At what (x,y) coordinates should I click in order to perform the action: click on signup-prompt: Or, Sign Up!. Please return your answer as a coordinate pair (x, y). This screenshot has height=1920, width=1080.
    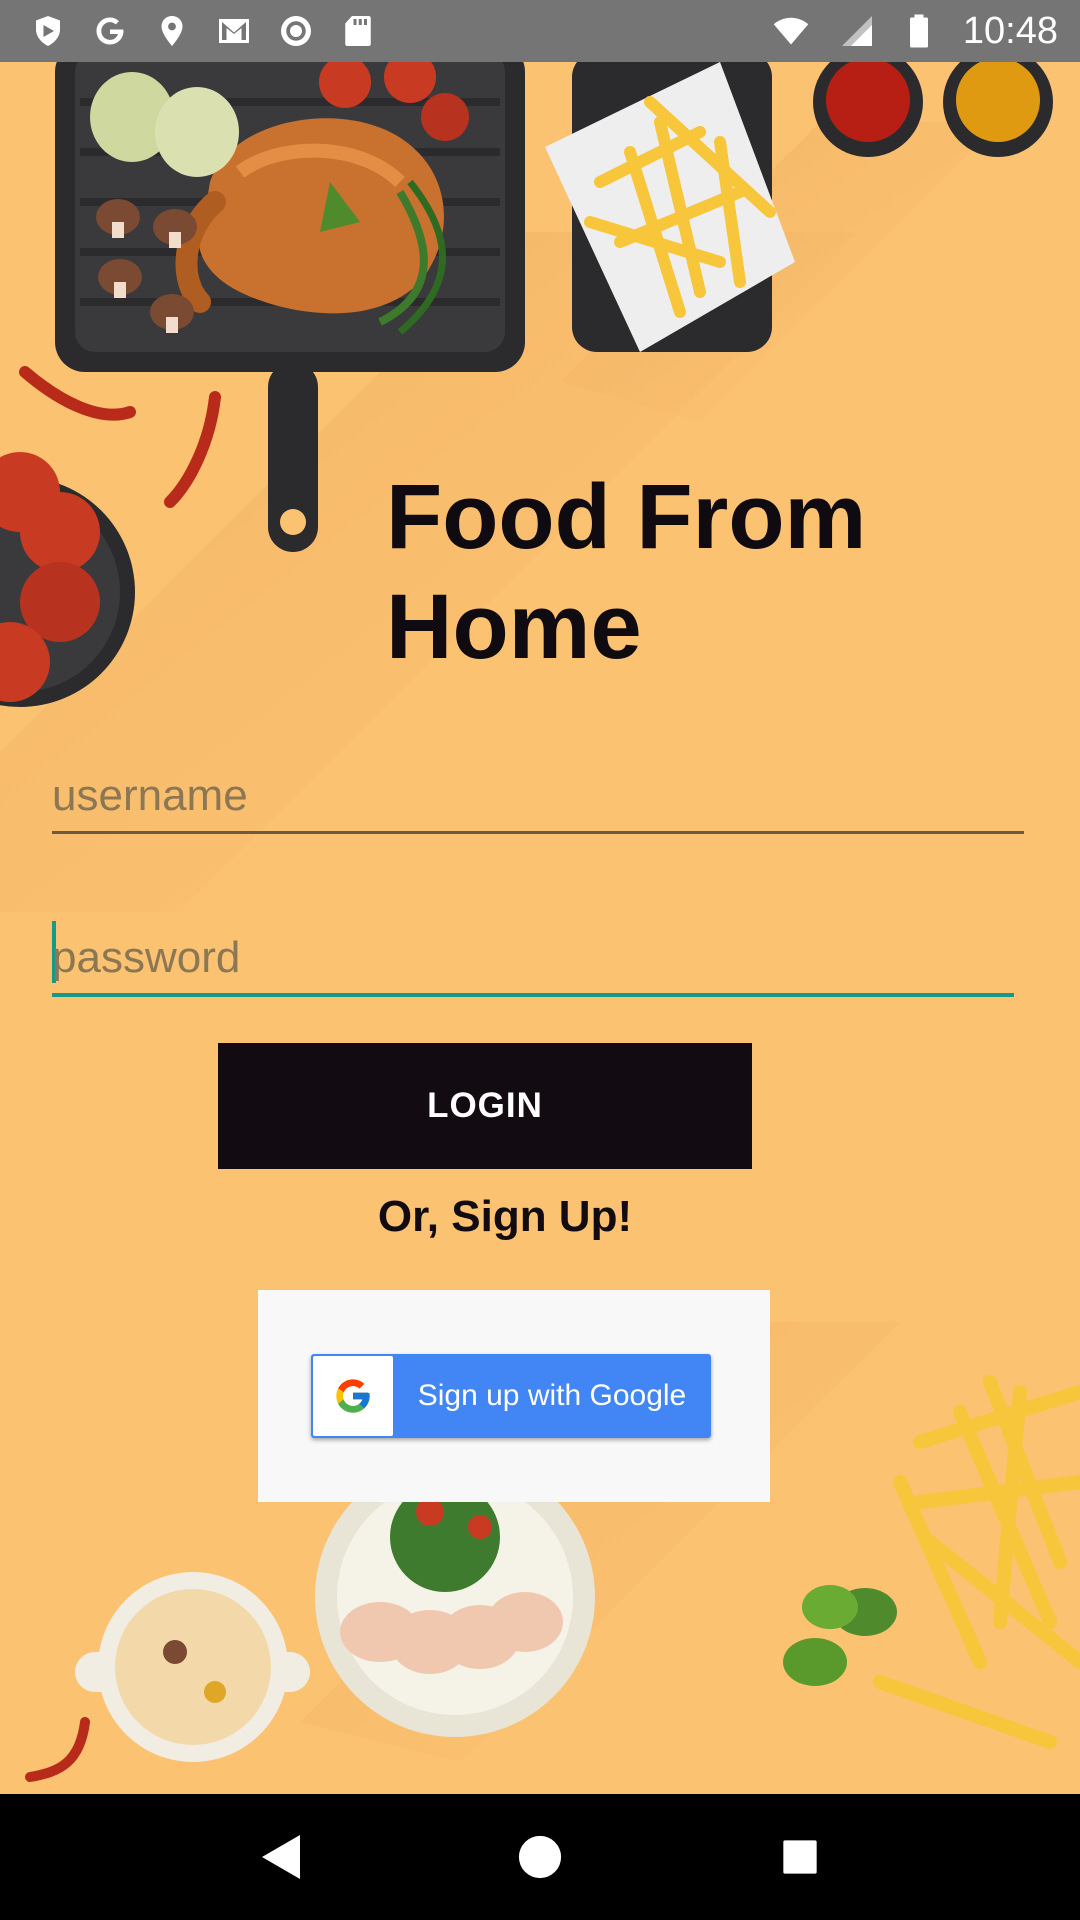
    Looking at the image, I should click on (505, 1216).